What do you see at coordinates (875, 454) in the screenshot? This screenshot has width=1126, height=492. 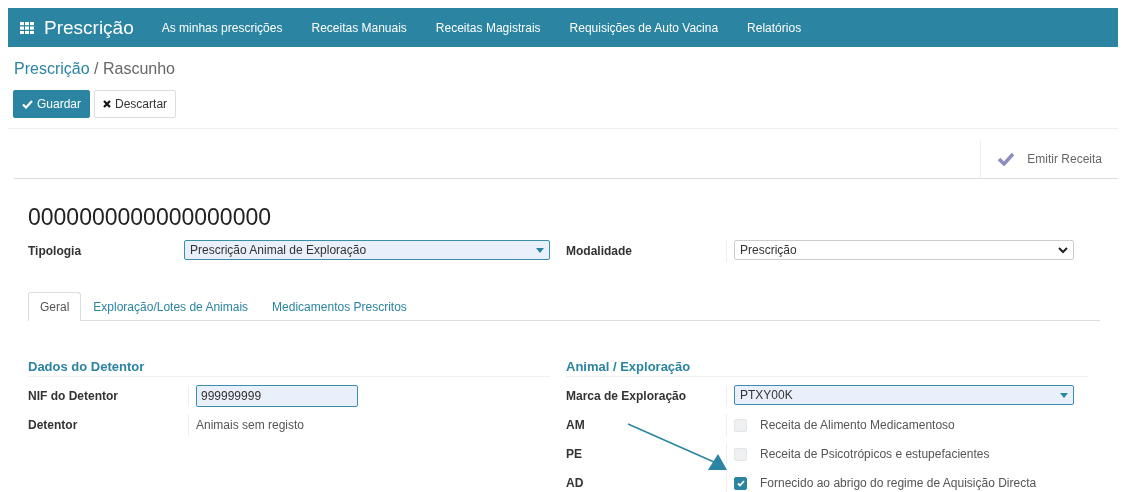 I see `checkbox-label: Receita de Psicotrópicos e estupefacientes` at bounding box center [875, 454].